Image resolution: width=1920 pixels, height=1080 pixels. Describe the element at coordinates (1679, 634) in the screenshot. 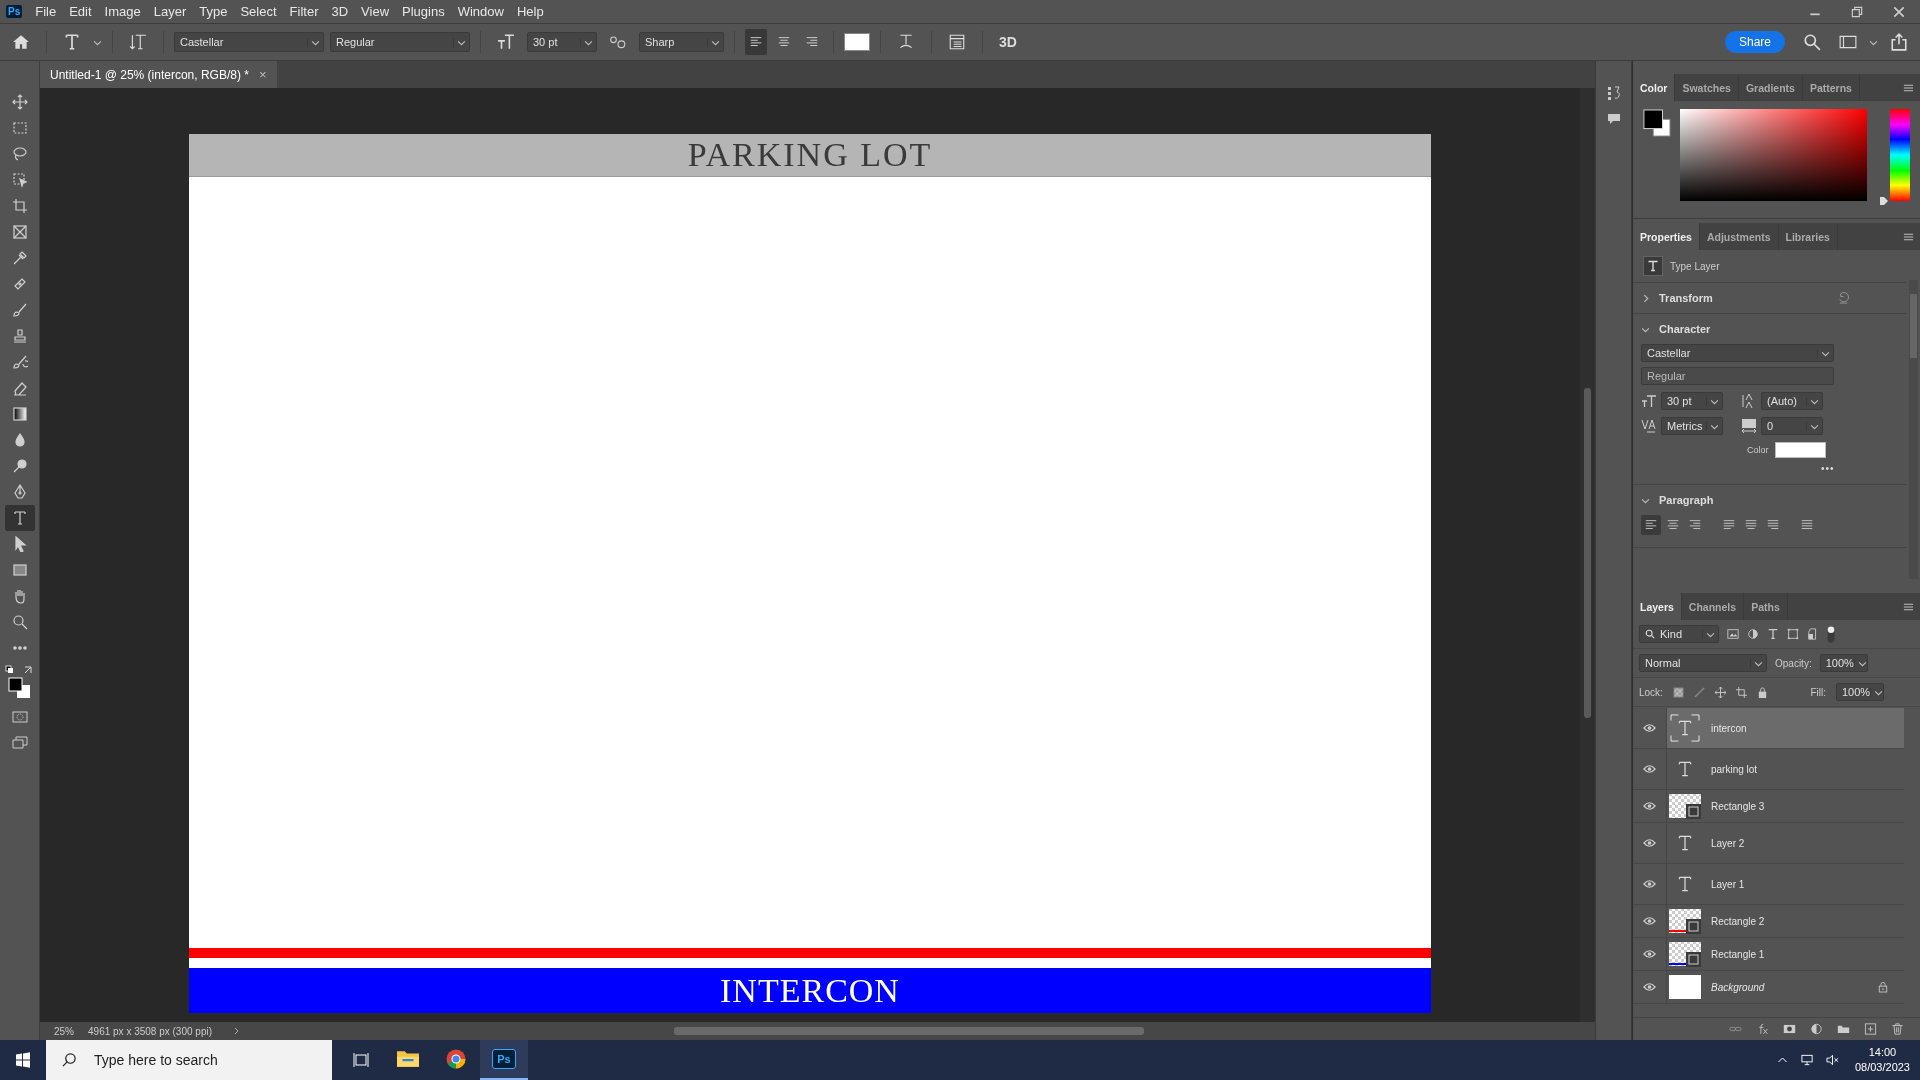

I see `layer-filter-dropdown: Kind` at that location.